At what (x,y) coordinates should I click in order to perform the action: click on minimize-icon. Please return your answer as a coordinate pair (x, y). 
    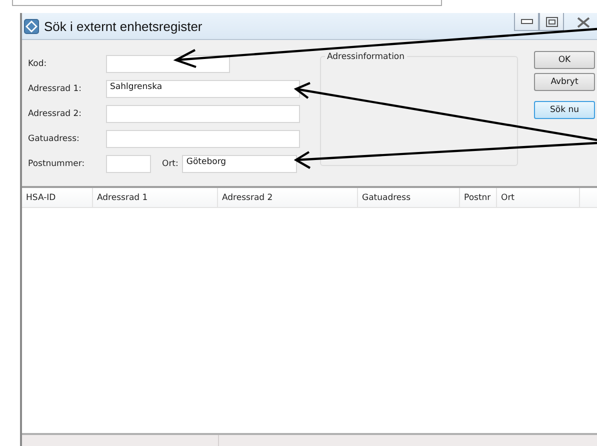
    Looking at the image, I should click on (526, 21).